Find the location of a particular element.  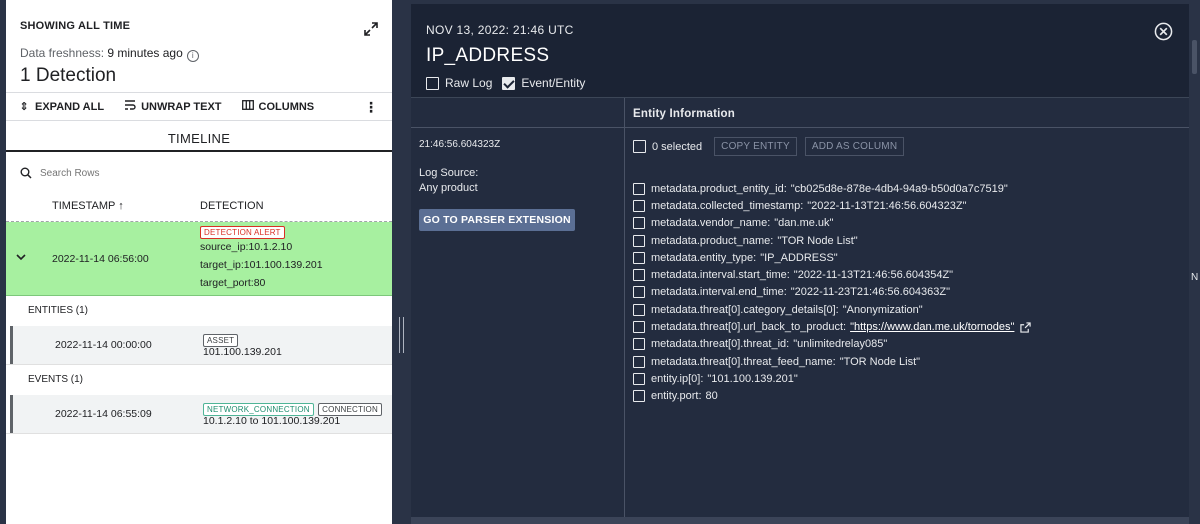

expand-icon is located at coordinates (371, 29).